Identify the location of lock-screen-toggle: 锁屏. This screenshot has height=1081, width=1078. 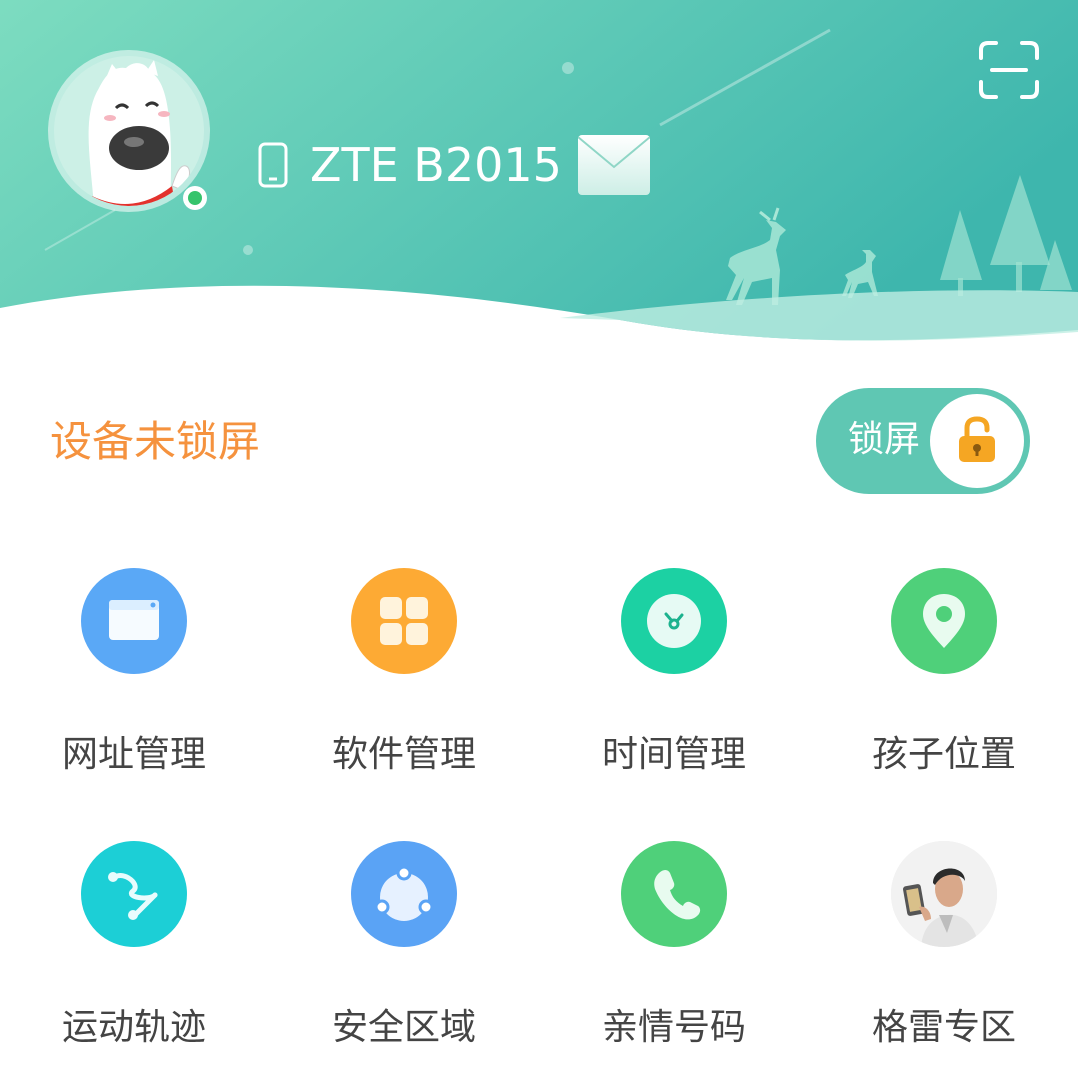
(923, 441).